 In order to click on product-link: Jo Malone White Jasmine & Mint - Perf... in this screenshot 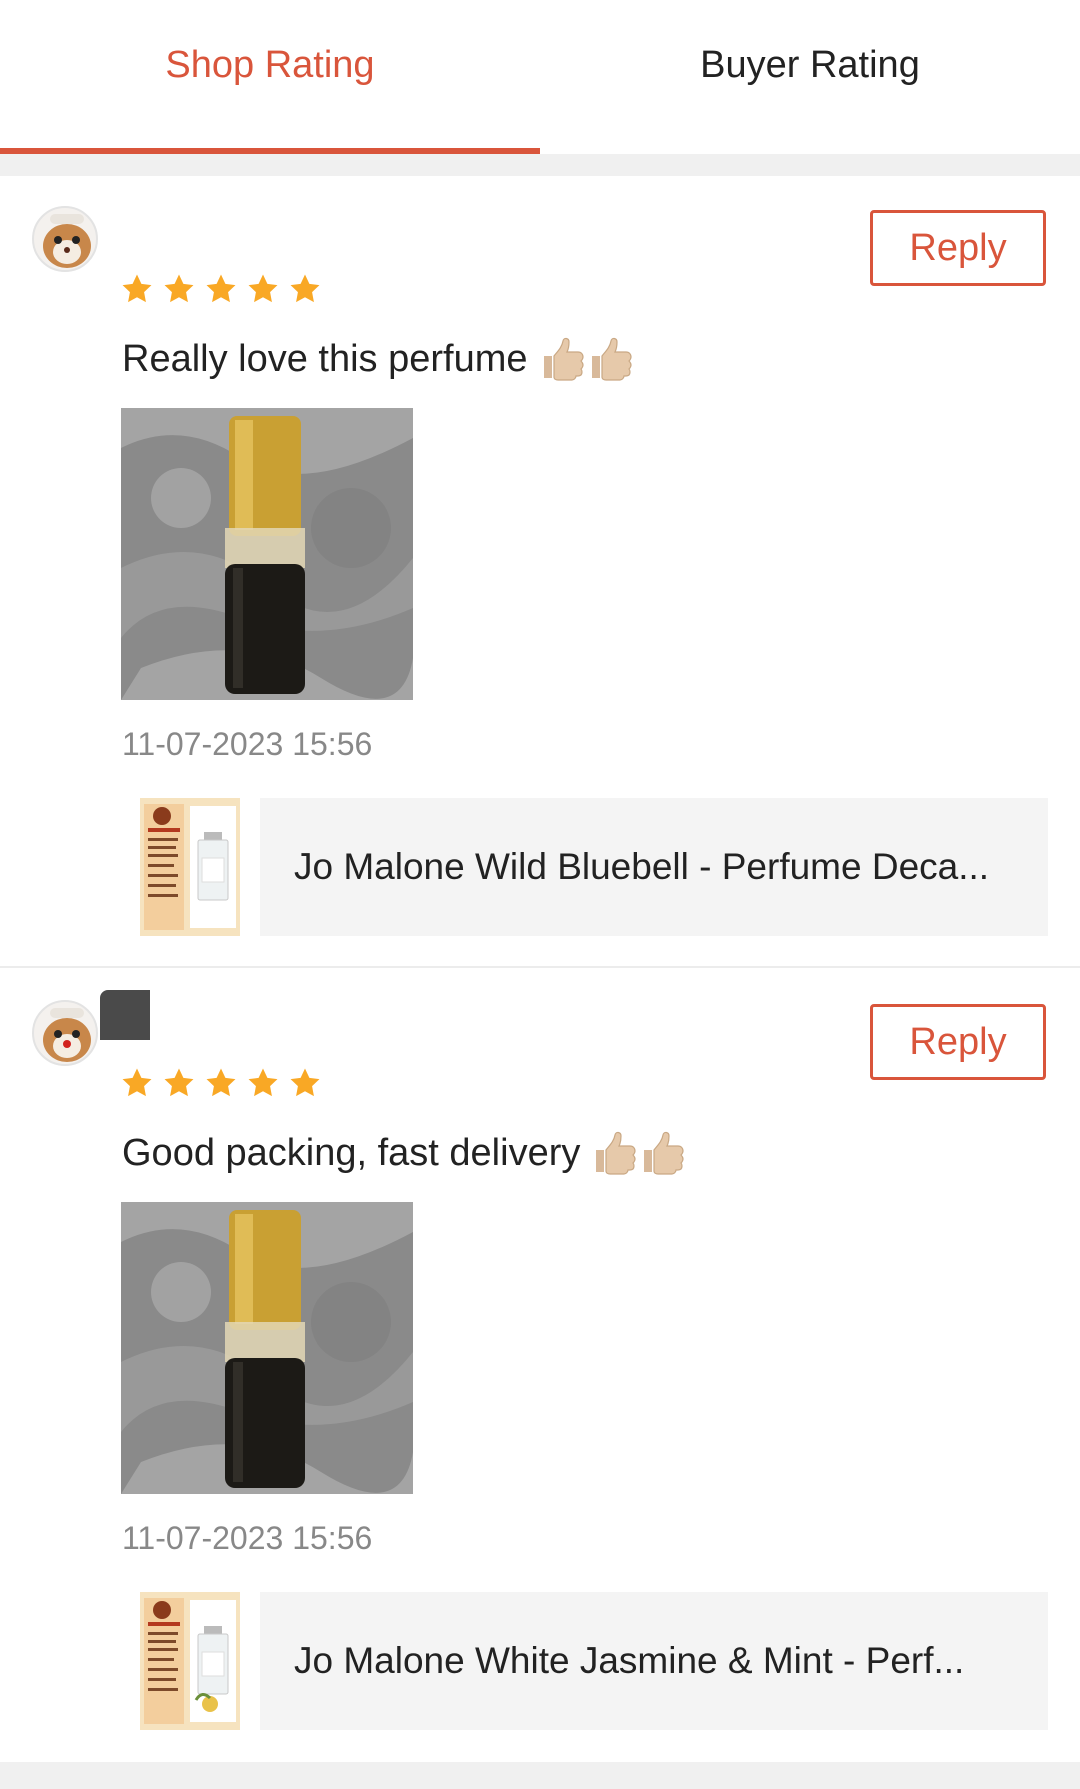, I will do `click(594, 1661)`.